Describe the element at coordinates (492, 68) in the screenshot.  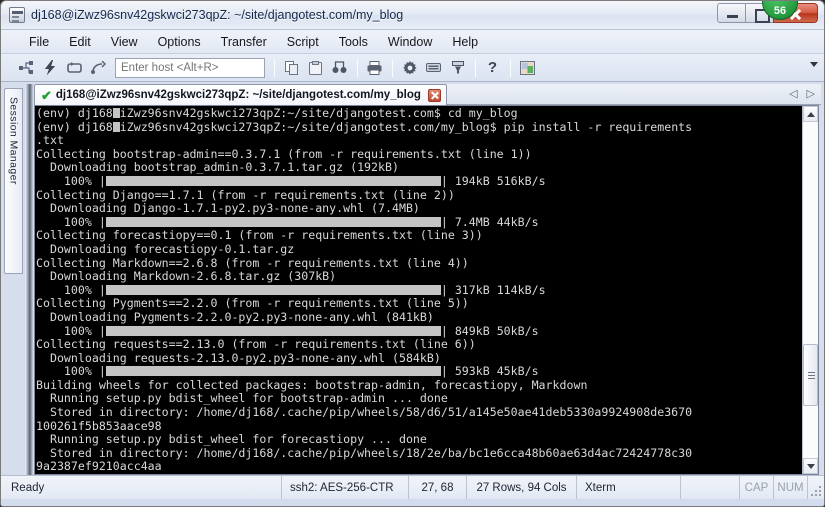
I see `help-icon: ?` at that location.